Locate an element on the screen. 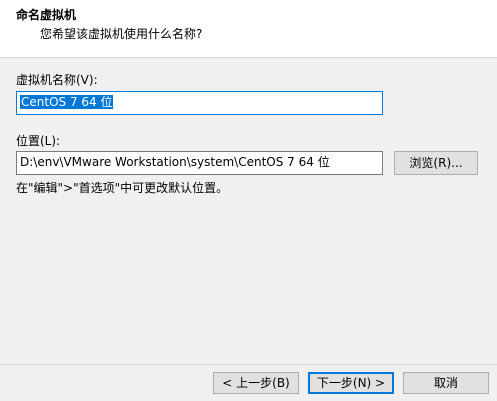 The height and width of the screenshot is (401, 497). vm-name-value: CentOS 7 64 位 is located at coordinates (67, 102).